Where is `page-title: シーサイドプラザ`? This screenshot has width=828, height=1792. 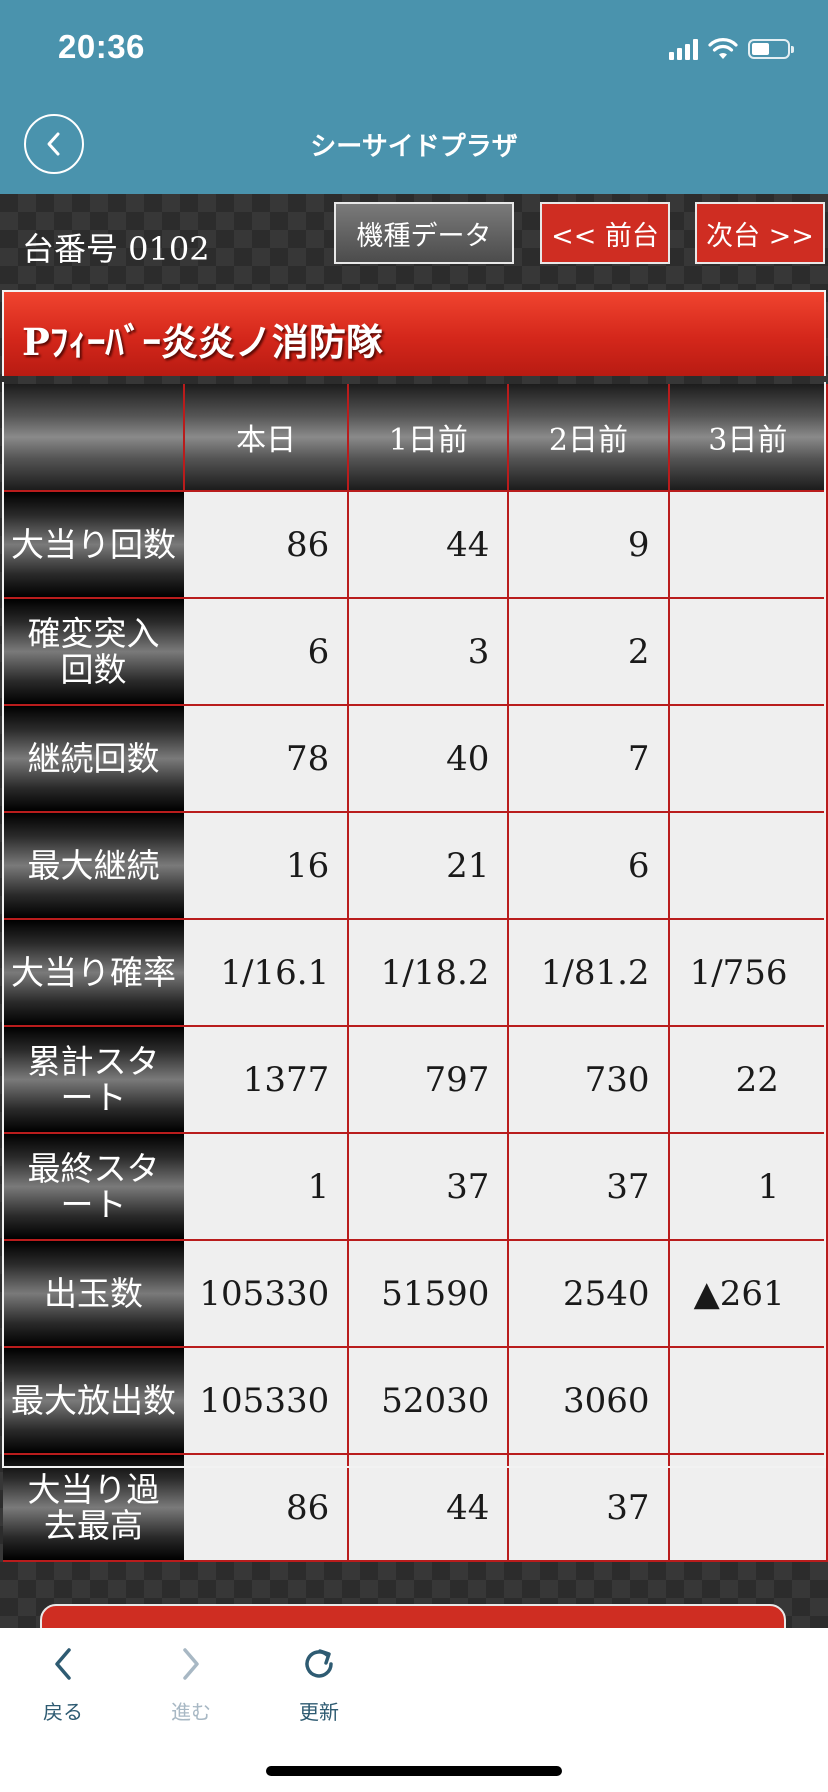
page-title: シーサイドプラザ is located at coordinates (414, 147).